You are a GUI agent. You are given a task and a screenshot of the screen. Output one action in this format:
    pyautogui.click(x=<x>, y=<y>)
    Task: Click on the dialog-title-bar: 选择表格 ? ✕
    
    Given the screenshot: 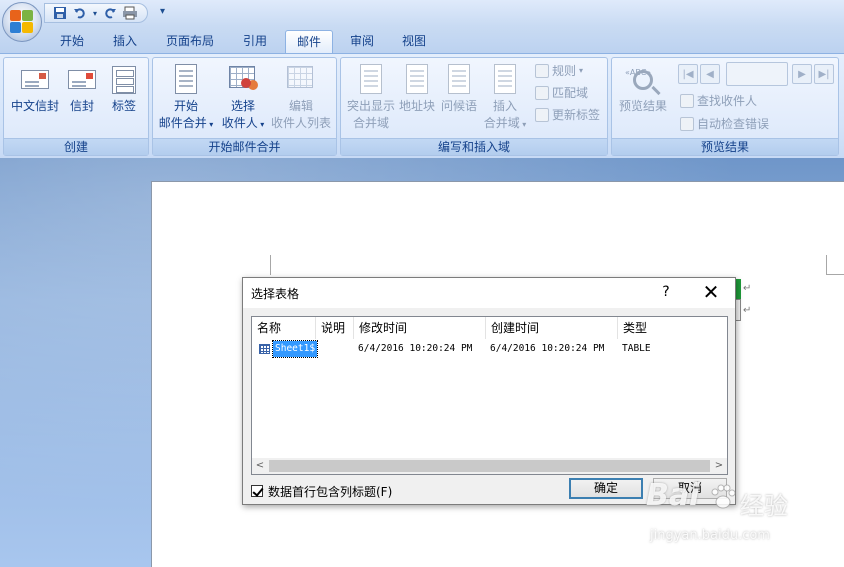 What is the action you would take?
    pyautogui.click(x=489, y=293)
    